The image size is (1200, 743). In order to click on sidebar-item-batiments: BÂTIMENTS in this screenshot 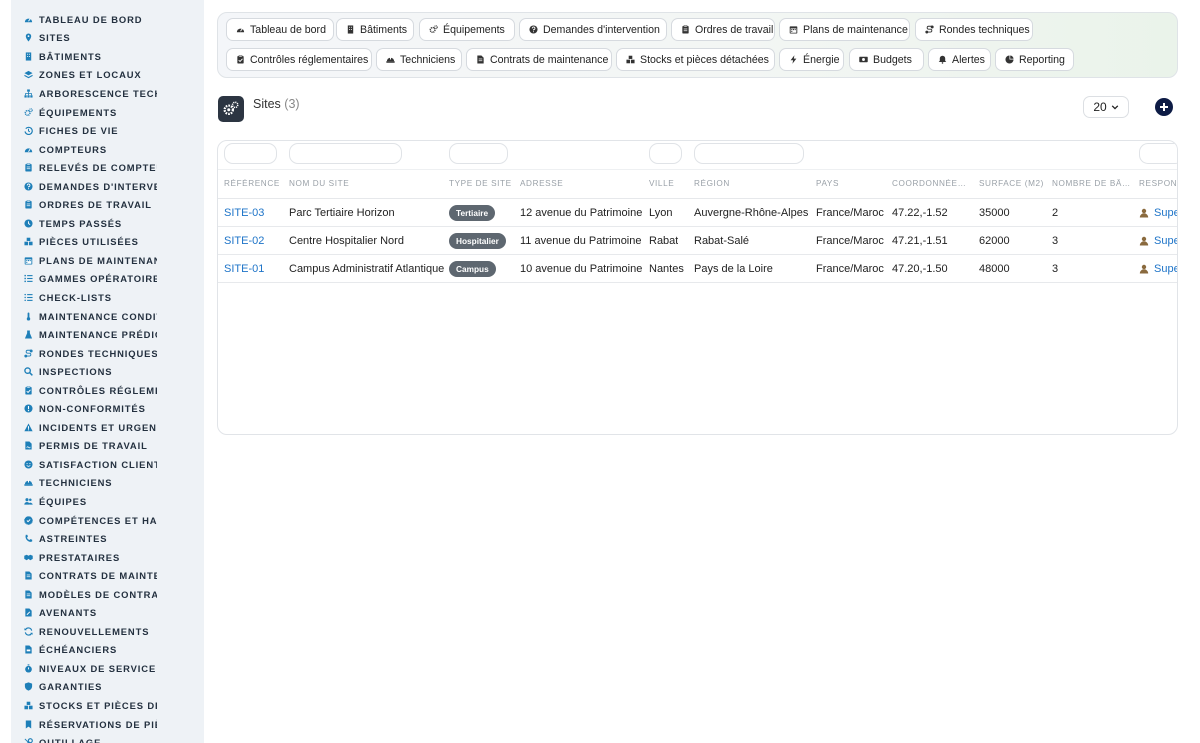, I will do `click(107, 56)`.